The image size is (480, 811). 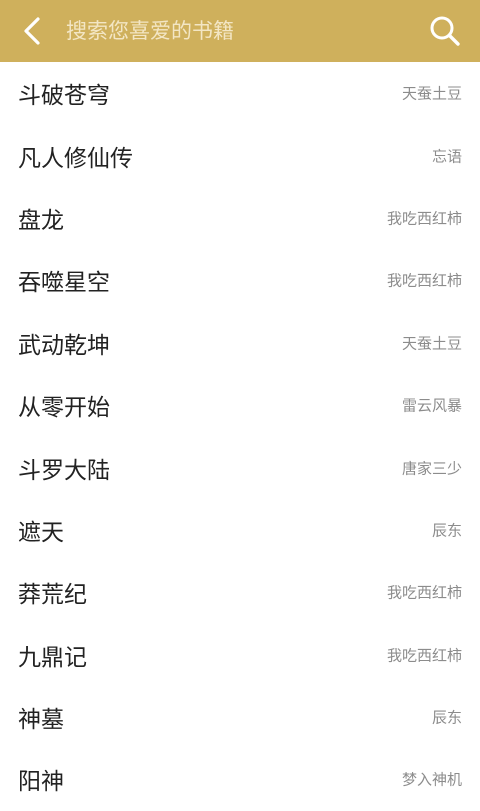 I want to click on book-list-item: 从零开始 雷云风暴, so click(x=240, y=405).